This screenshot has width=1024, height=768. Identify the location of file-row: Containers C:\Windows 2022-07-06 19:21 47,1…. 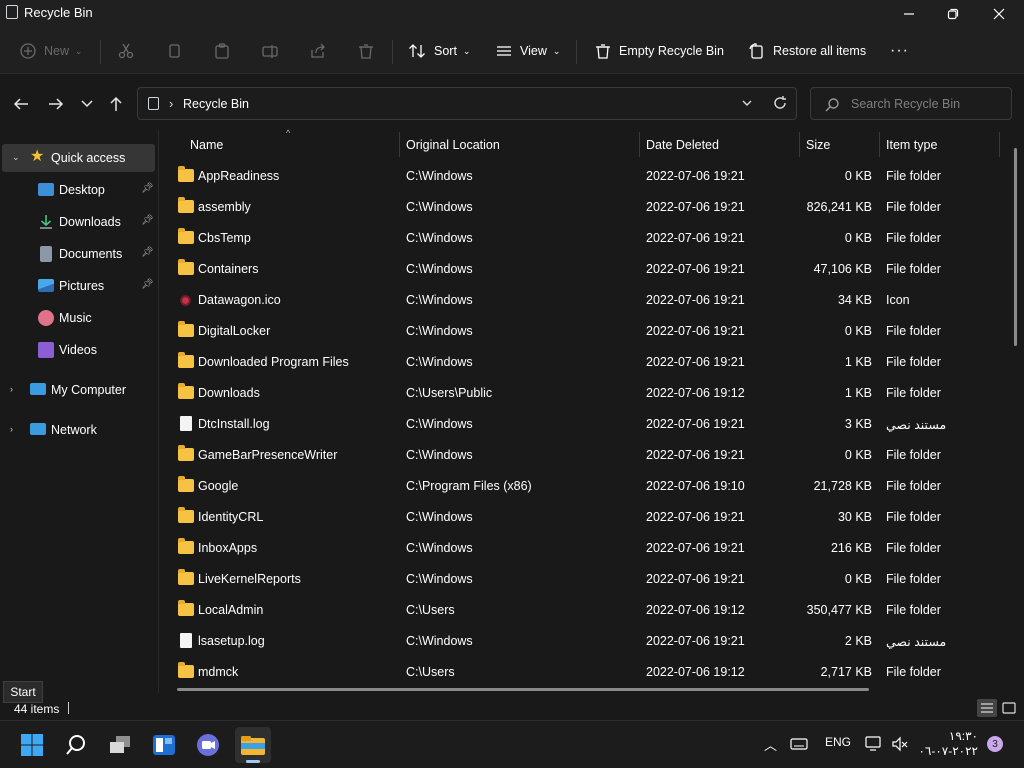
(583, 269).